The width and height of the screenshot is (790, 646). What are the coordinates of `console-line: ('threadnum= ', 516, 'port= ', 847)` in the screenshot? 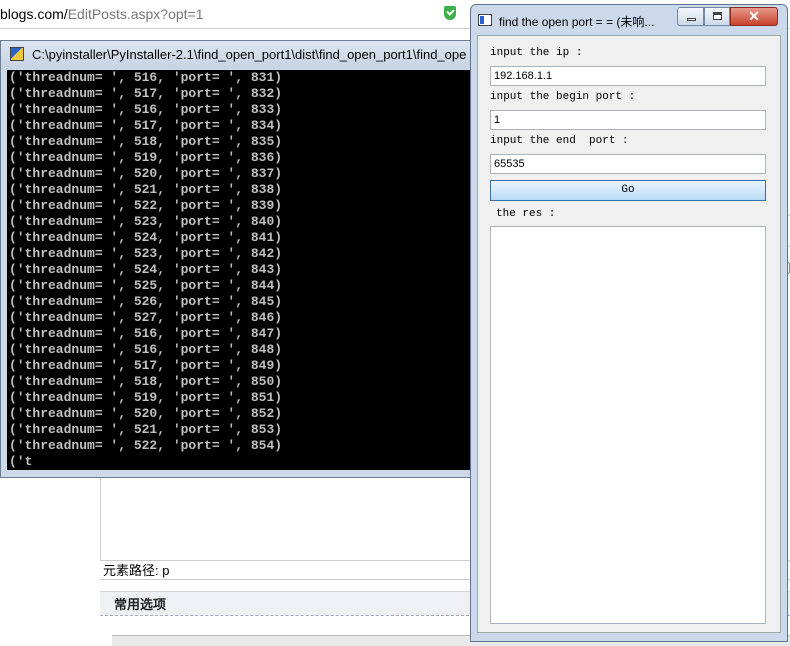 It's located at (146, 333).